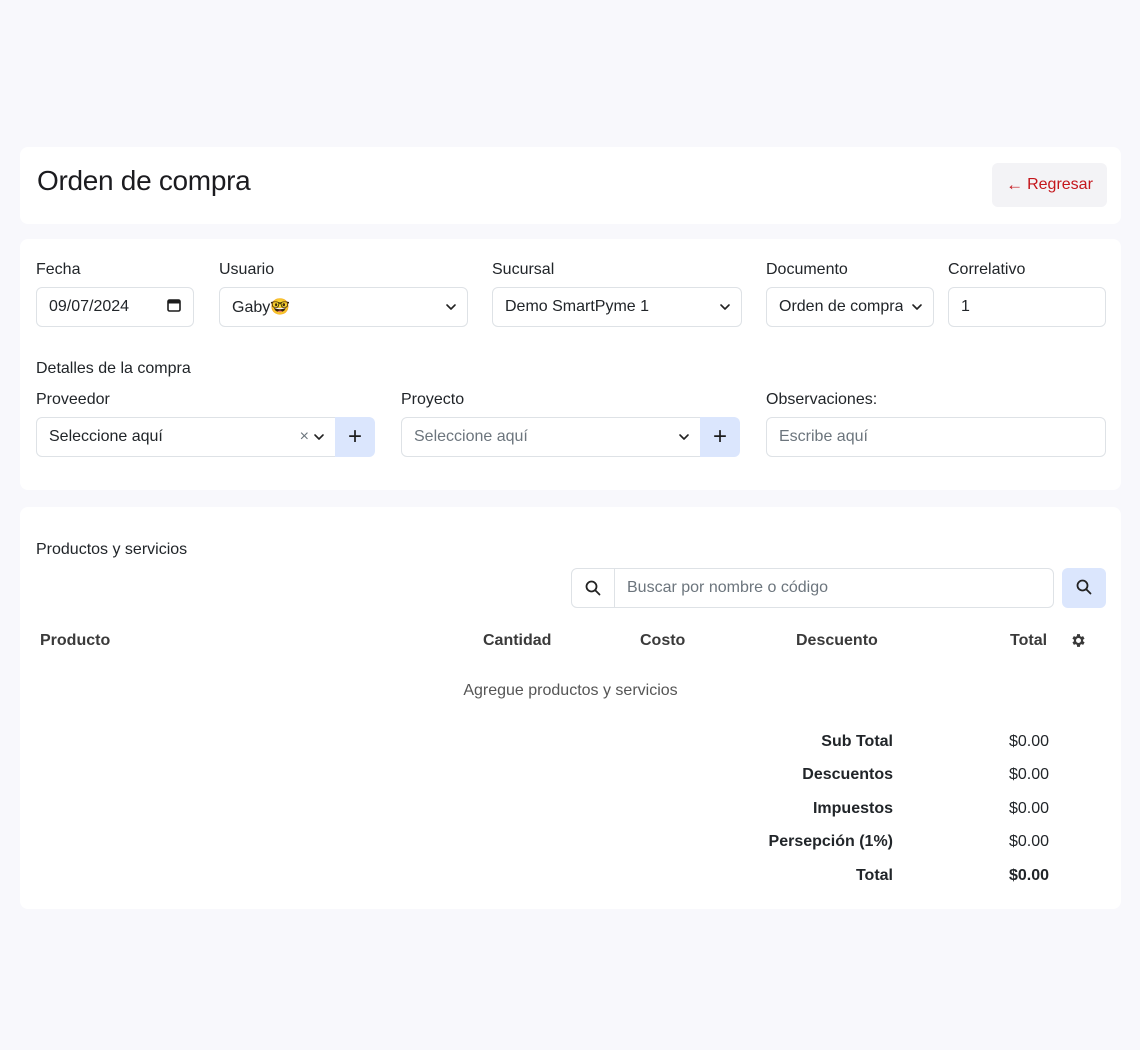 The height and width of the screenshot is (1050, 1140). I want to click on sucursal-value: Demo SmartPyme 1, so click(577, 306).